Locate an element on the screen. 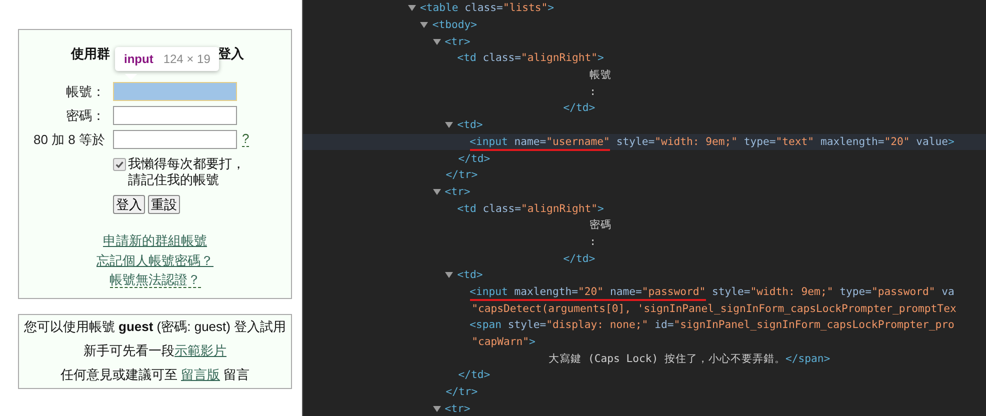 The width and height of the screenshot is (986, 416). field-label: 密碼： is located at coordinates (85, 115).